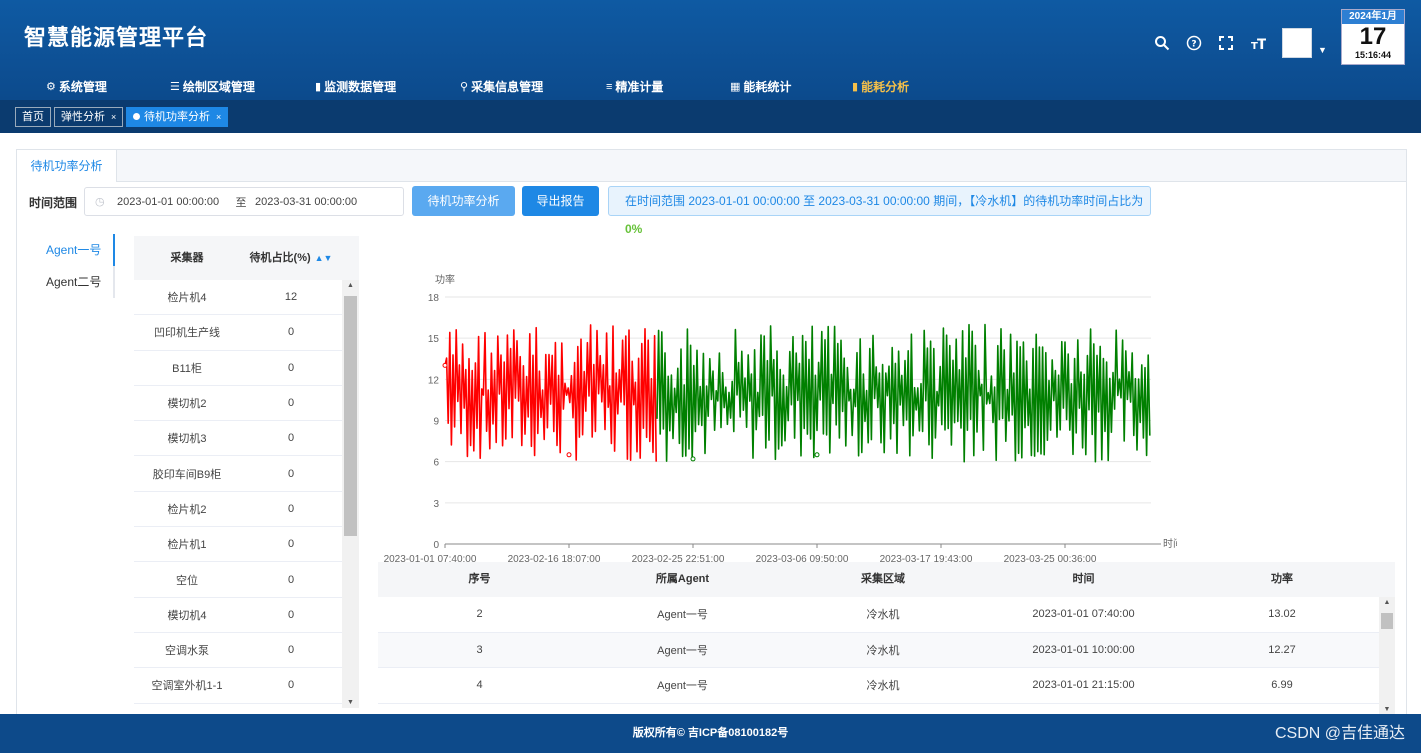 The image size is (1421, 753). What do you see at coordinates (501, 86) in the screenshot?
I see `nav-item-collect-info: ⚲ 采集信息管理` at bounding box center [501, 86].